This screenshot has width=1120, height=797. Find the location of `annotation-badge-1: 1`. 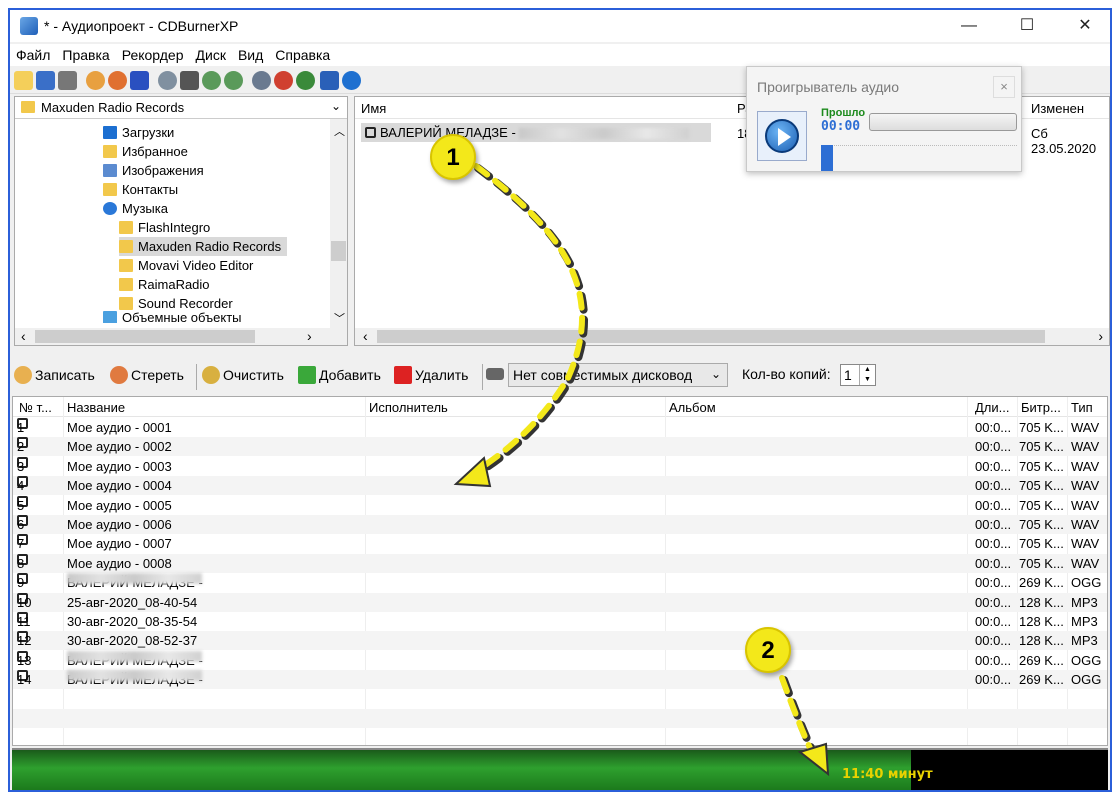

annotation-badge-1: 1 is located at coordinates (453, 157).